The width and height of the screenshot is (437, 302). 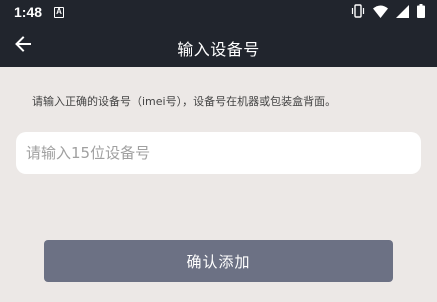 I want to click on status-icons, so click(x=388, y=12).